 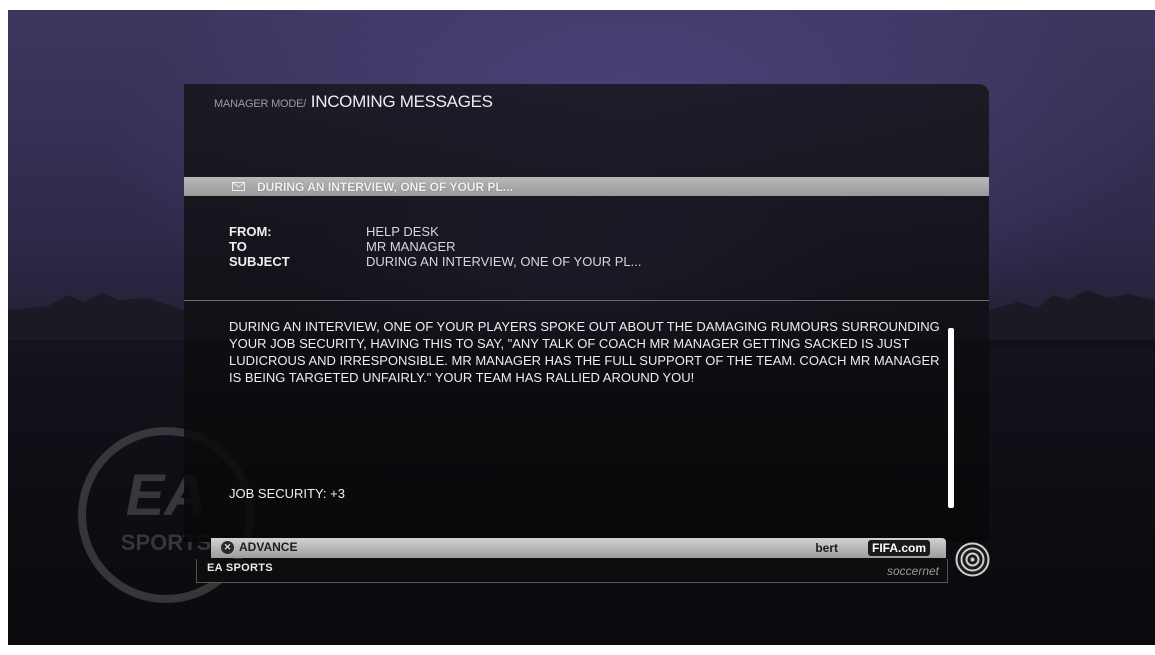 I want to click on job-security-effect: JOB SECURITY: +3, so click(x=287, y=493).